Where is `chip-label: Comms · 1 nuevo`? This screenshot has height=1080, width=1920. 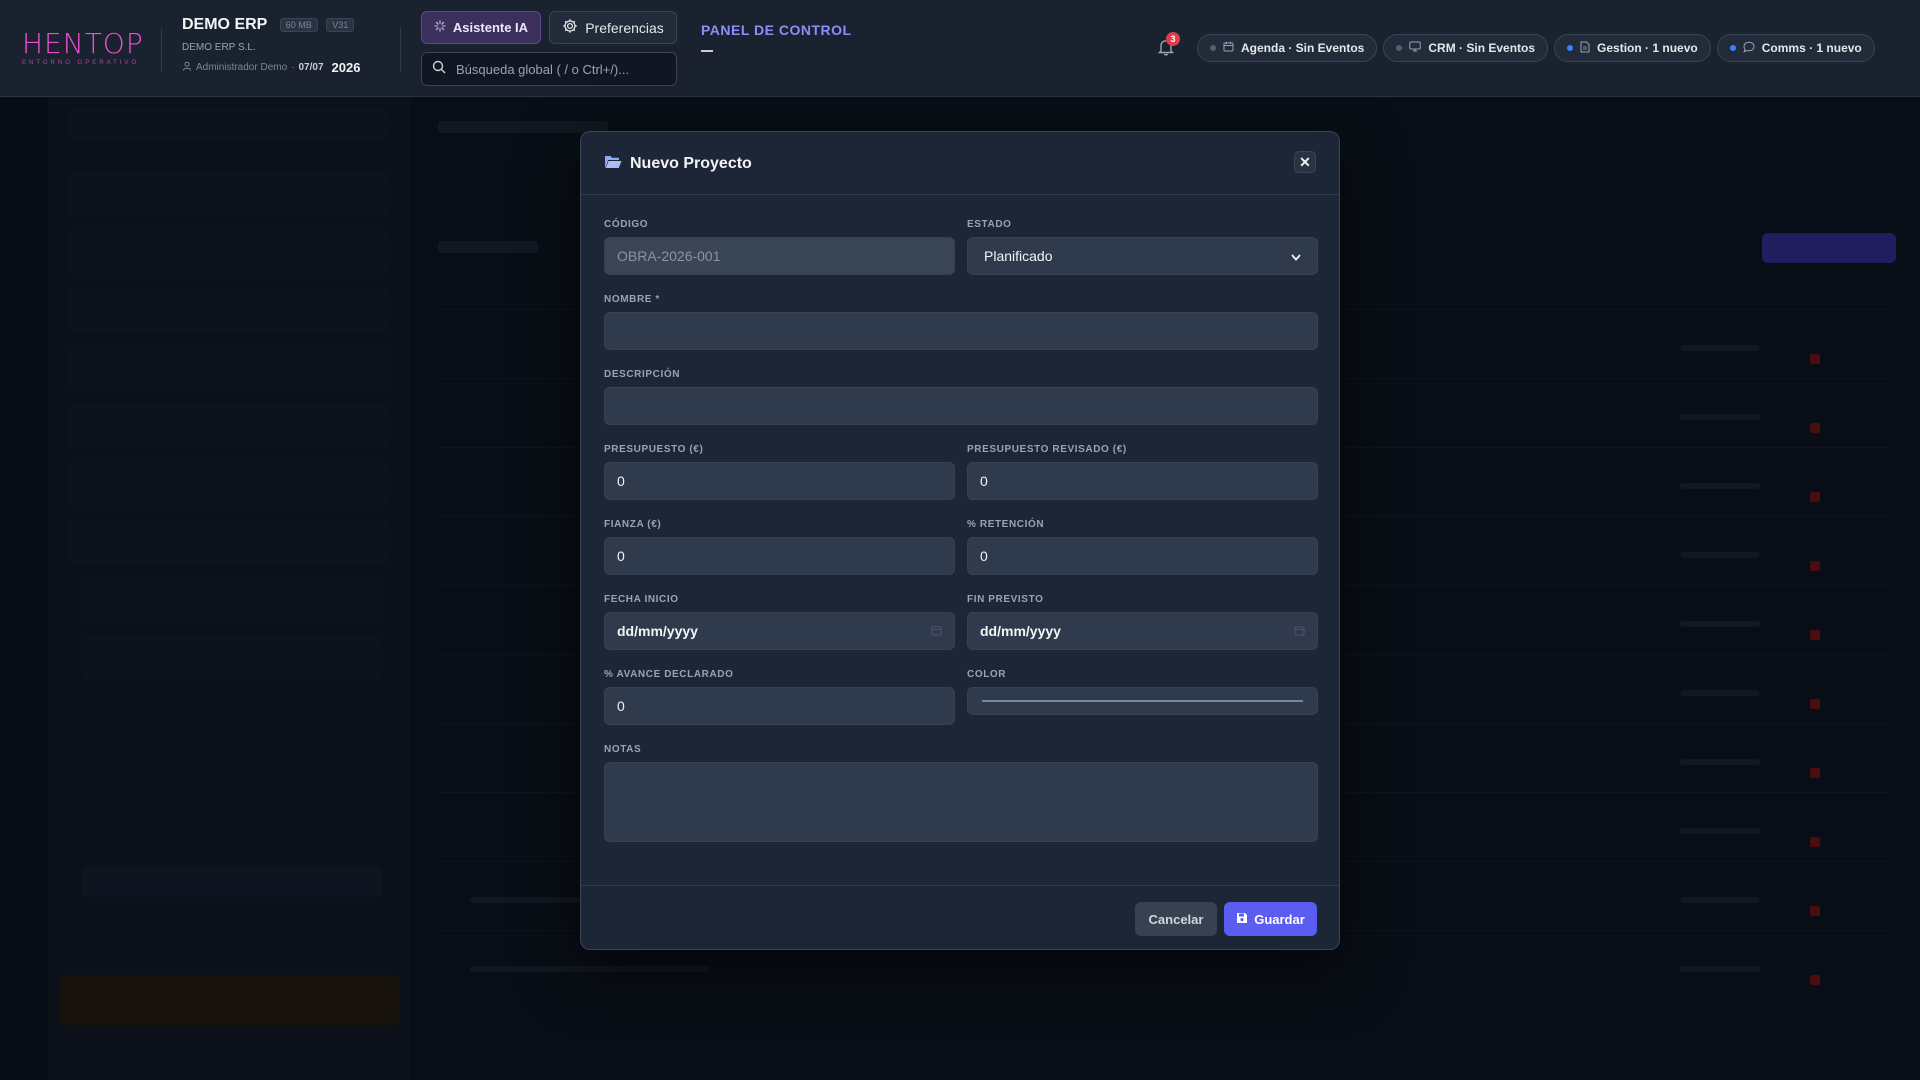
chip-label: Comms · 1 nuevo is located at coordinates (1811, 48).